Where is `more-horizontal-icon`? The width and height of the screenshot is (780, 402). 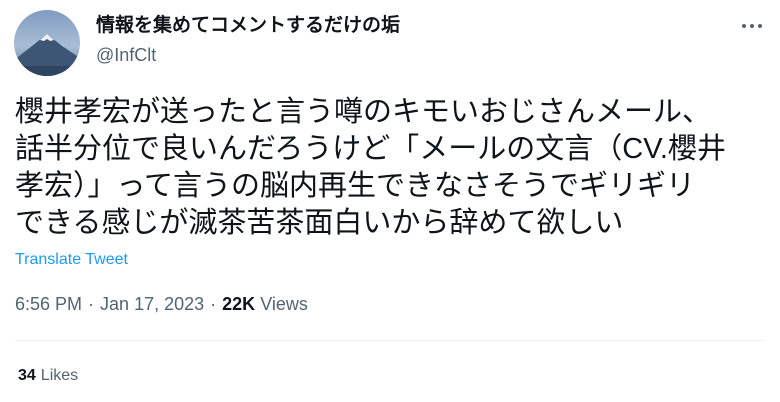 more-horizontal-icon is located at coordinates (752, 26).